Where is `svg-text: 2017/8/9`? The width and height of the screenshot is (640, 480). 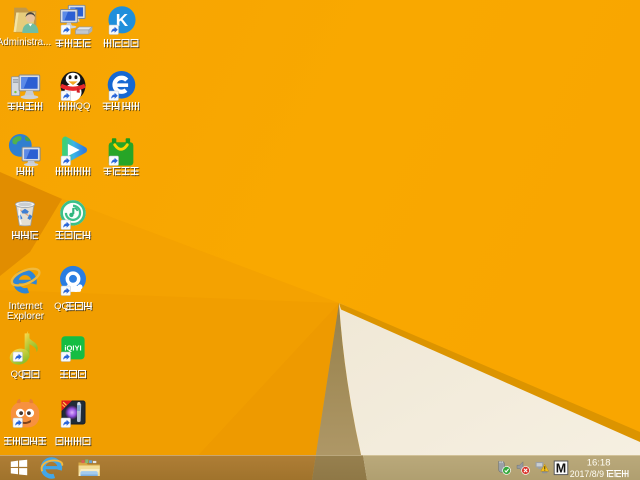 svg-text: 2017/8/9 is located at coordinates (587, 474).